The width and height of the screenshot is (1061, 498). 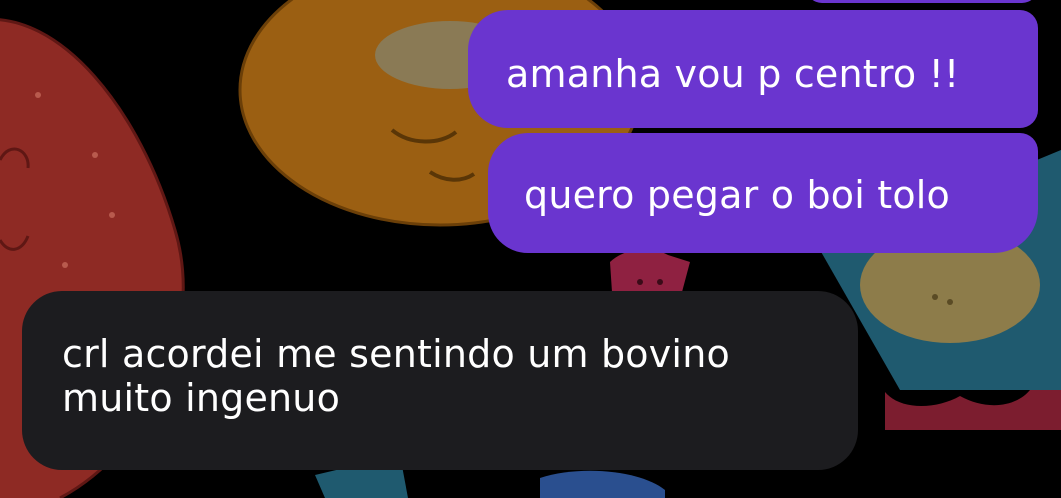 What do you see at coordinates (650, 270) in the screenshot?
I see `popsicle-icon` at bounding box center [650, 270].